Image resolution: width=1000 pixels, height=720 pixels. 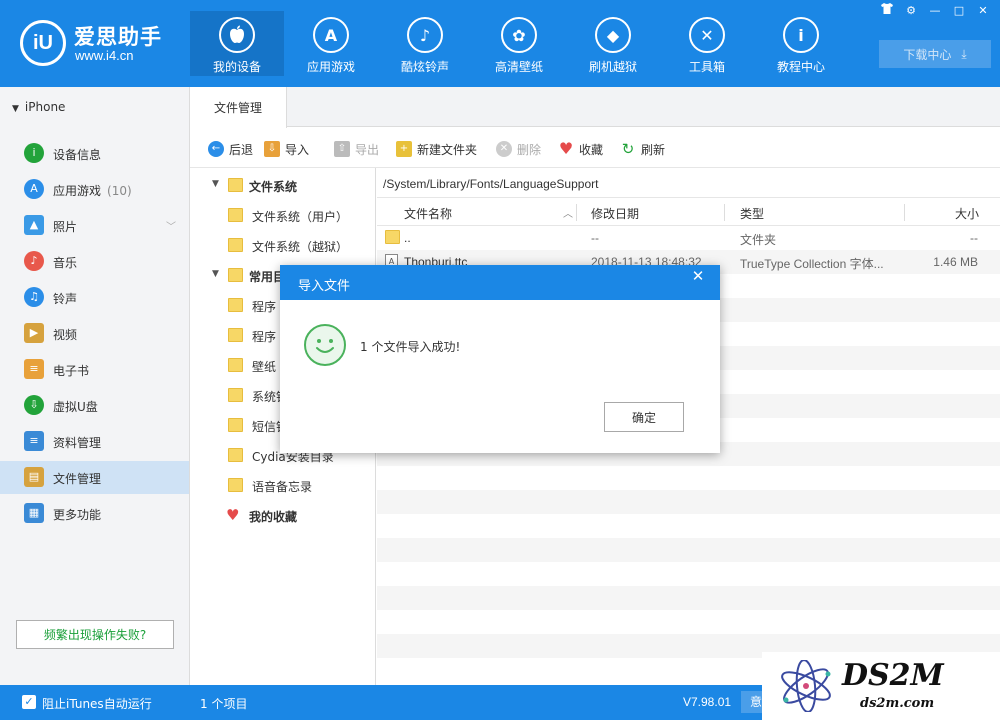 What do you see at coordinates (698, 277) in the screenshot?
I see `close-icon: ✕` at bounding box center [698, 277].